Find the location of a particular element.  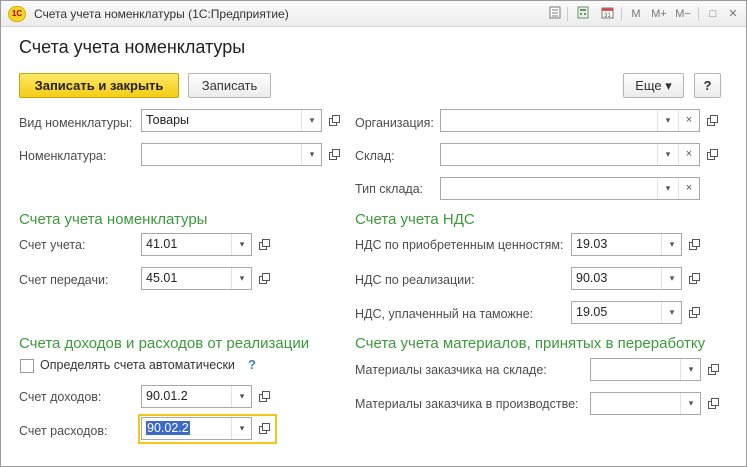

organization-label: Организация: is located at coordinates (394, 123).